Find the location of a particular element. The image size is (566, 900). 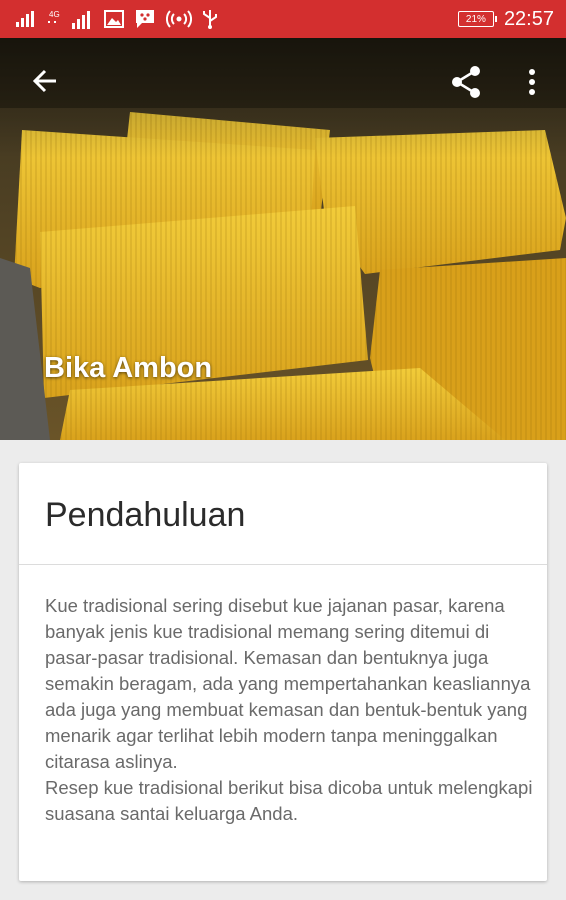

status-bar: 4G 21% 22:57 is located at coordinates (283, 19).